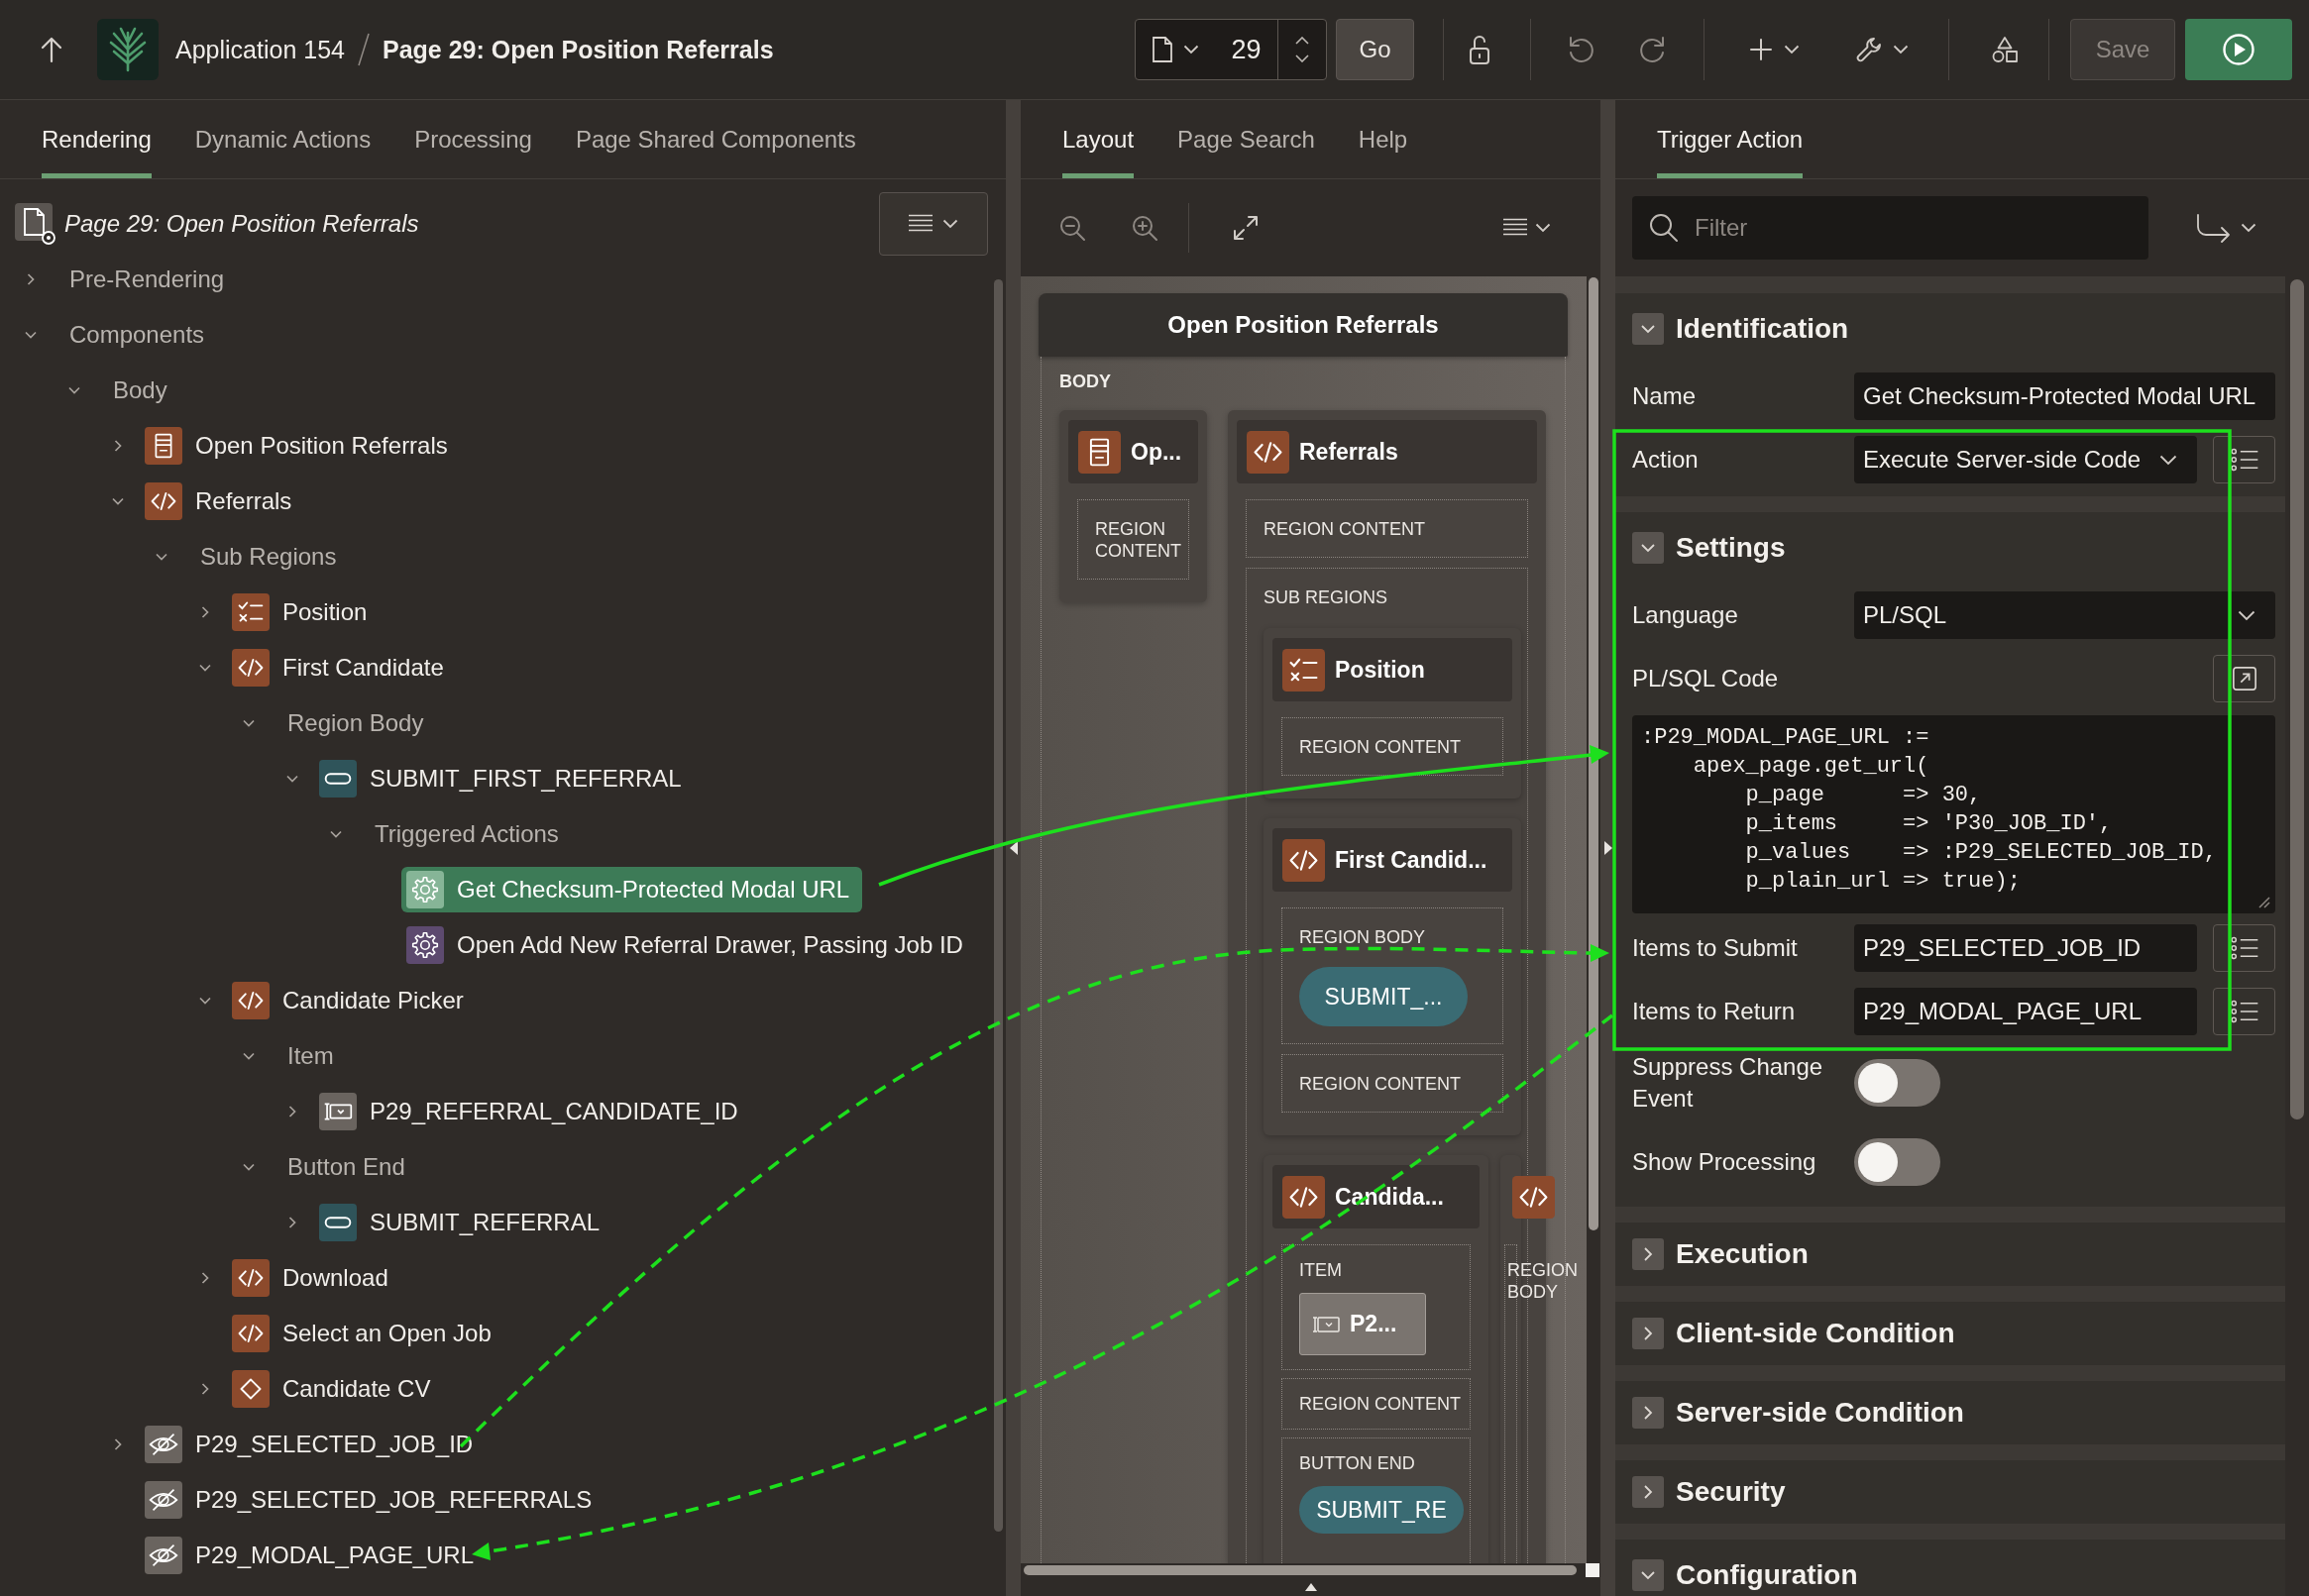  What do you see at coordinates (350, 1167) in the screenshot?
I see `tree-item: Button End` at bounding box center [350, 1167].